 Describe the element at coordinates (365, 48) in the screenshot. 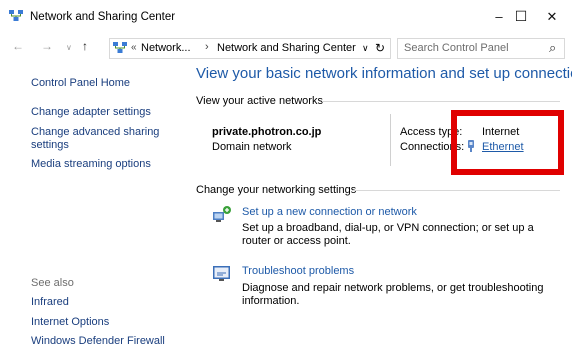

I see `address-dropdown-icon: ∨` at that location.